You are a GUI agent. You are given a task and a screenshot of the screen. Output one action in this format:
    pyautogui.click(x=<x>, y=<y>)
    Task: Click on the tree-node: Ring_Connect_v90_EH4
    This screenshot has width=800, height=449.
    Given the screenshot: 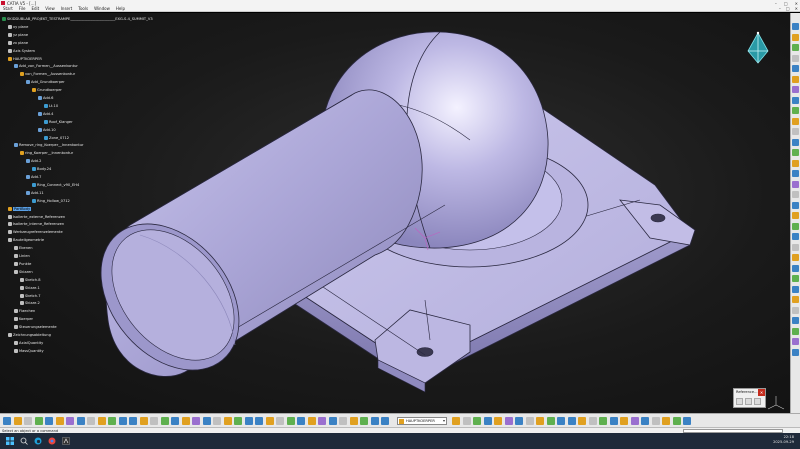 What is the action you would take?
    pyautogui.click(x=55, y=184)
    